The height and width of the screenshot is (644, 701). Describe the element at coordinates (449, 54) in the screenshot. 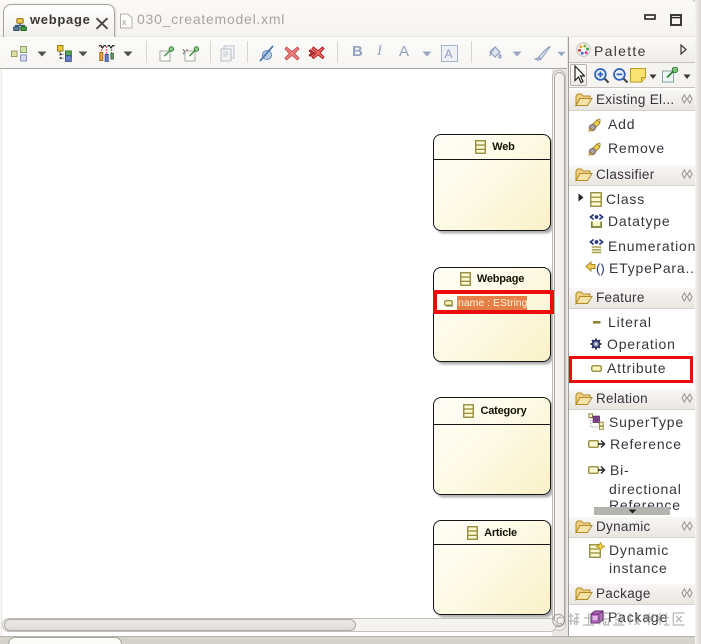

I see `svg-text: A` at that location.